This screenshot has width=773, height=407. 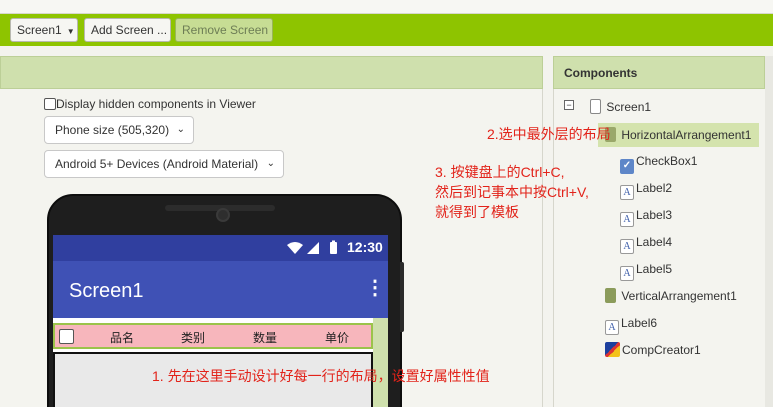 I want to click on status-bar, so click(x=220, y=248).